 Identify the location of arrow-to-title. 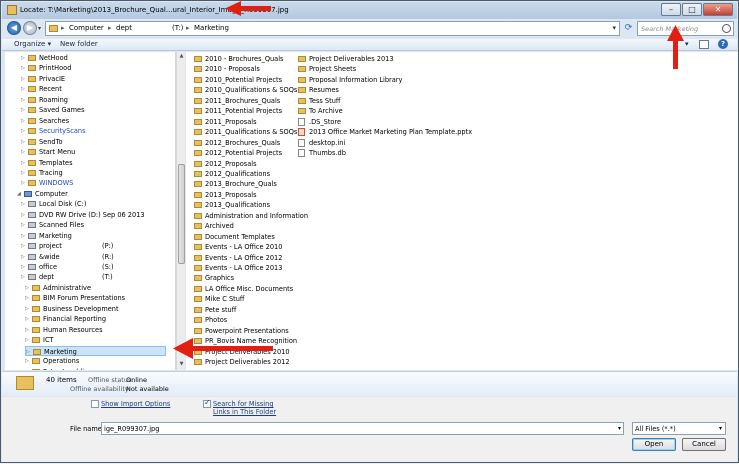
(248, 8).